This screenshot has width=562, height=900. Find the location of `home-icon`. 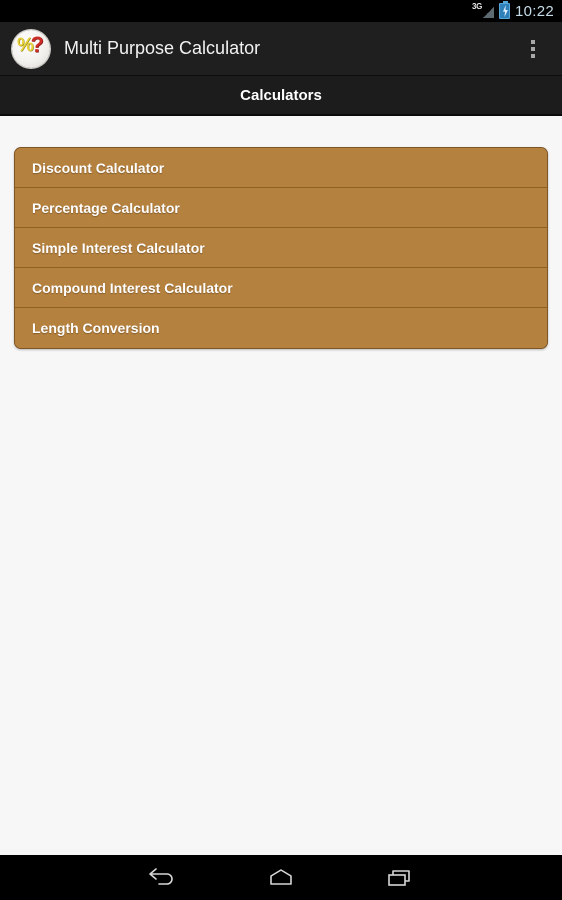

home-icon is located at coordinates (281, 877).